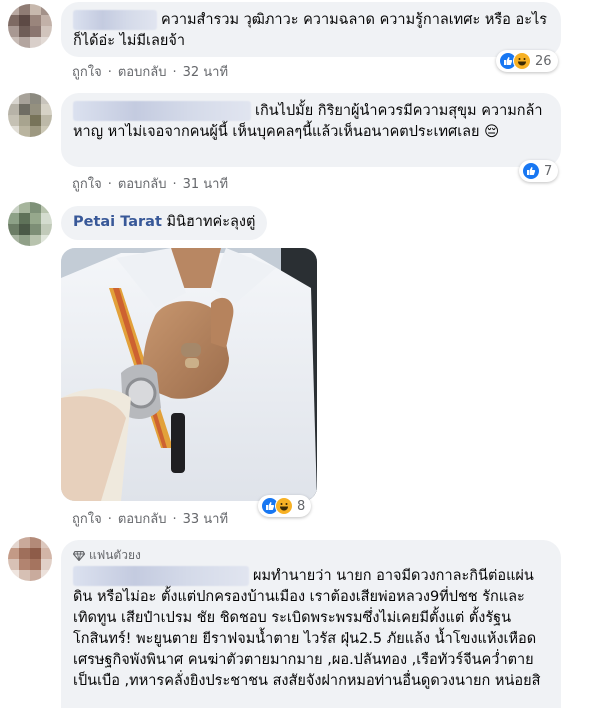  What do you see at coordinates (115, 555) in the screenshot?
I see `badge-label: แฟนตัวยง` at bounding box center [115, 555].